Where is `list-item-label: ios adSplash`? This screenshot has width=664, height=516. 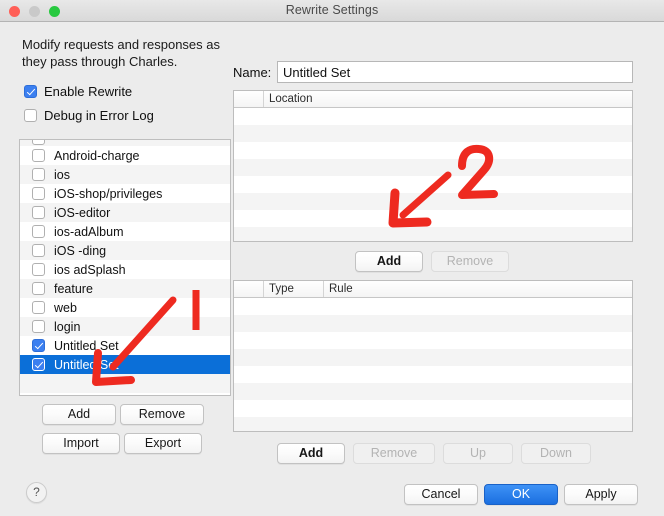 list-item-label: ios adSplash is located at coordinates (90, 269).